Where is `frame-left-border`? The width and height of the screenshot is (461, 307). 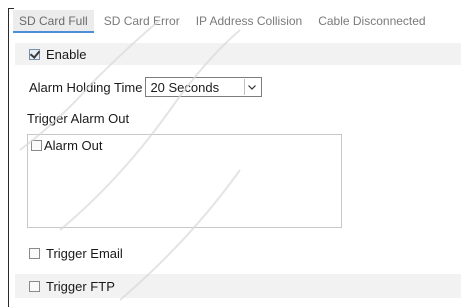 frame-left-border is located at coordinates (8, 157).